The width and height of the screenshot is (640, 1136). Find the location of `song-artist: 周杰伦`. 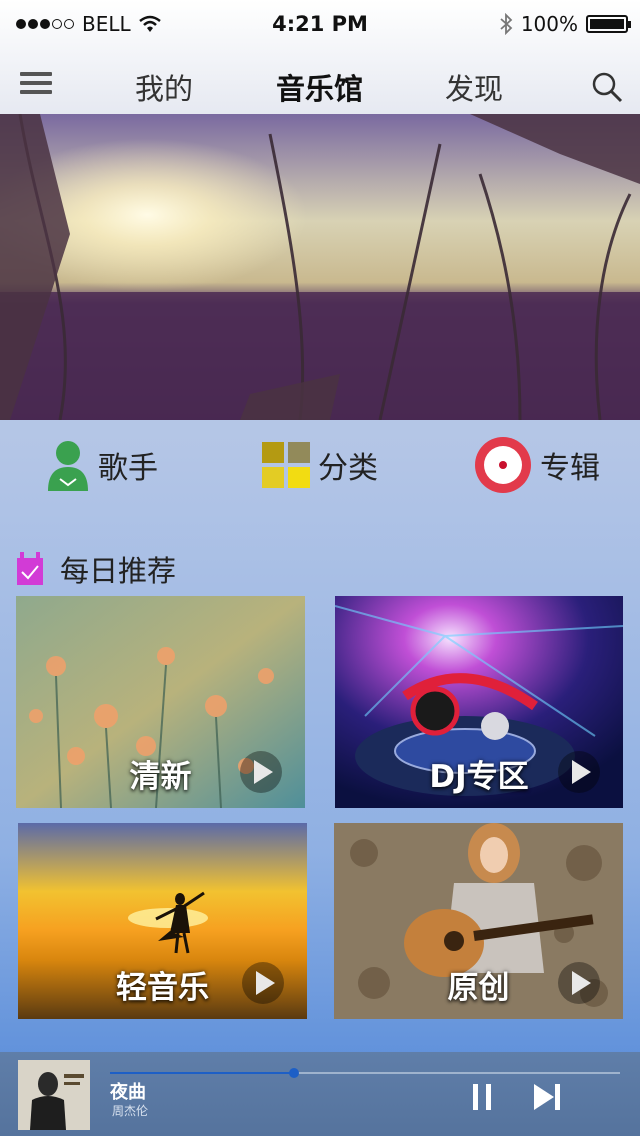

song-artist: 周杰伦 is located at coordinates (130, 1111).